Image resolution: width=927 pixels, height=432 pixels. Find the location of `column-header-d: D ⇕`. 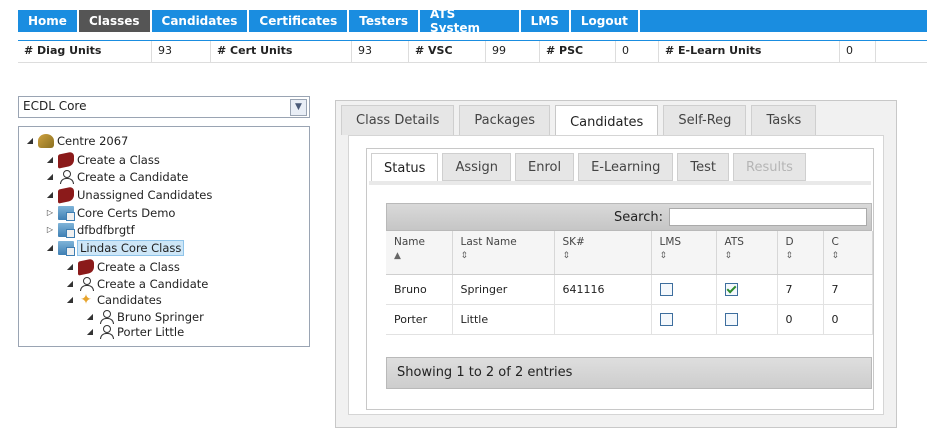

column-header-d: D ⇕ is located at coordinates (800, 253).